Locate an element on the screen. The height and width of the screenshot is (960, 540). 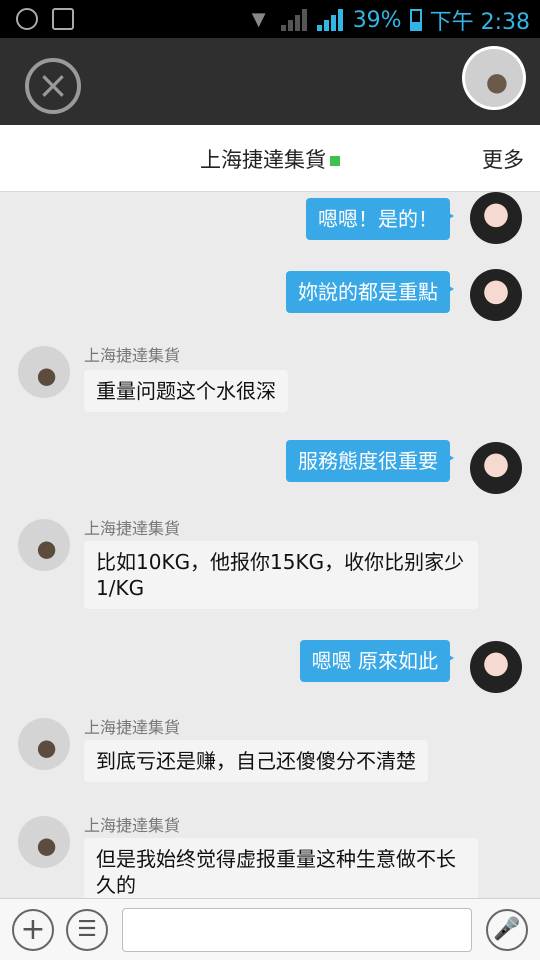
message-bubble: 重量问题这个水很深 is located at coordinates (186, 391).